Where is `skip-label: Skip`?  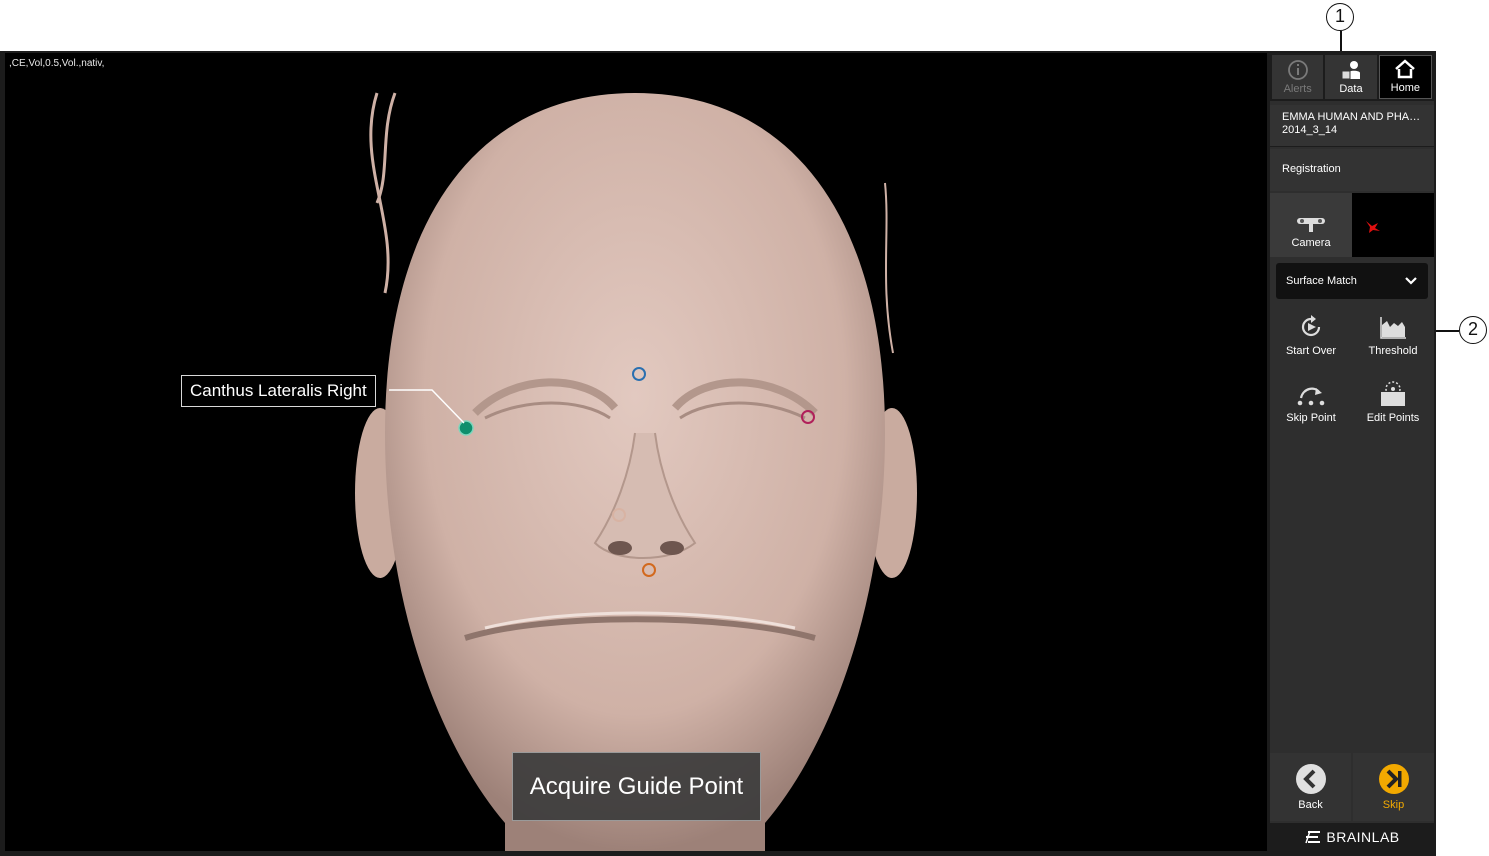 skip-label: Skip is located at coordinates (1393, 805).